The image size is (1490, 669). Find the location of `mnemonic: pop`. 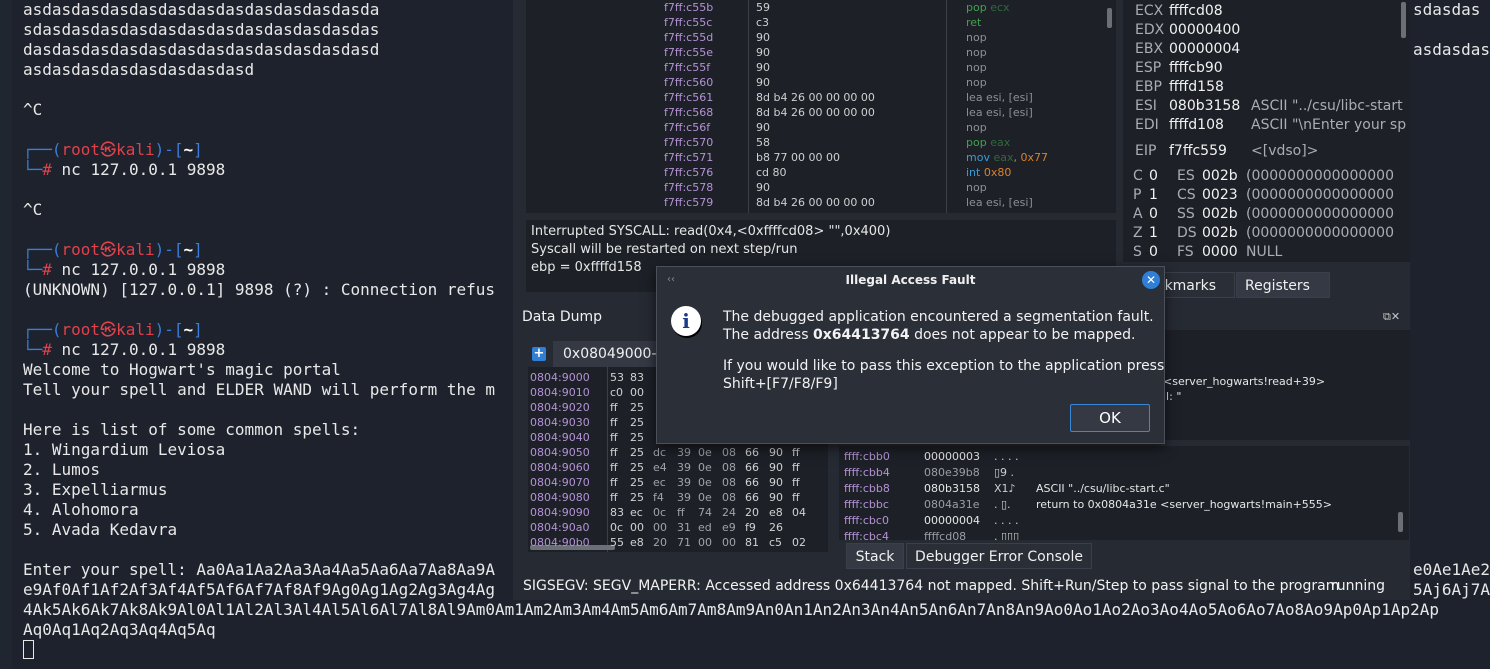

mnemonic: pop is located at coordinates (976, 142).